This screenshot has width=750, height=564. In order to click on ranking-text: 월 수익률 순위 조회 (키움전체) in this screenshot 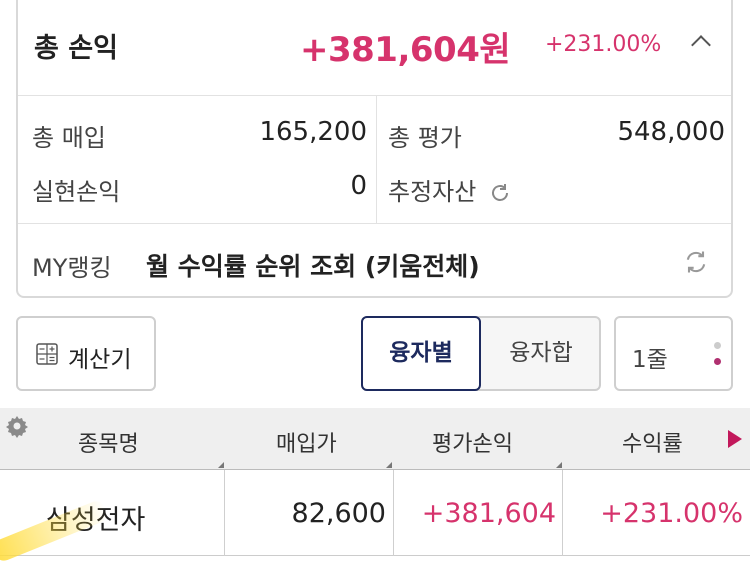, I will do `click(313, 265)`.